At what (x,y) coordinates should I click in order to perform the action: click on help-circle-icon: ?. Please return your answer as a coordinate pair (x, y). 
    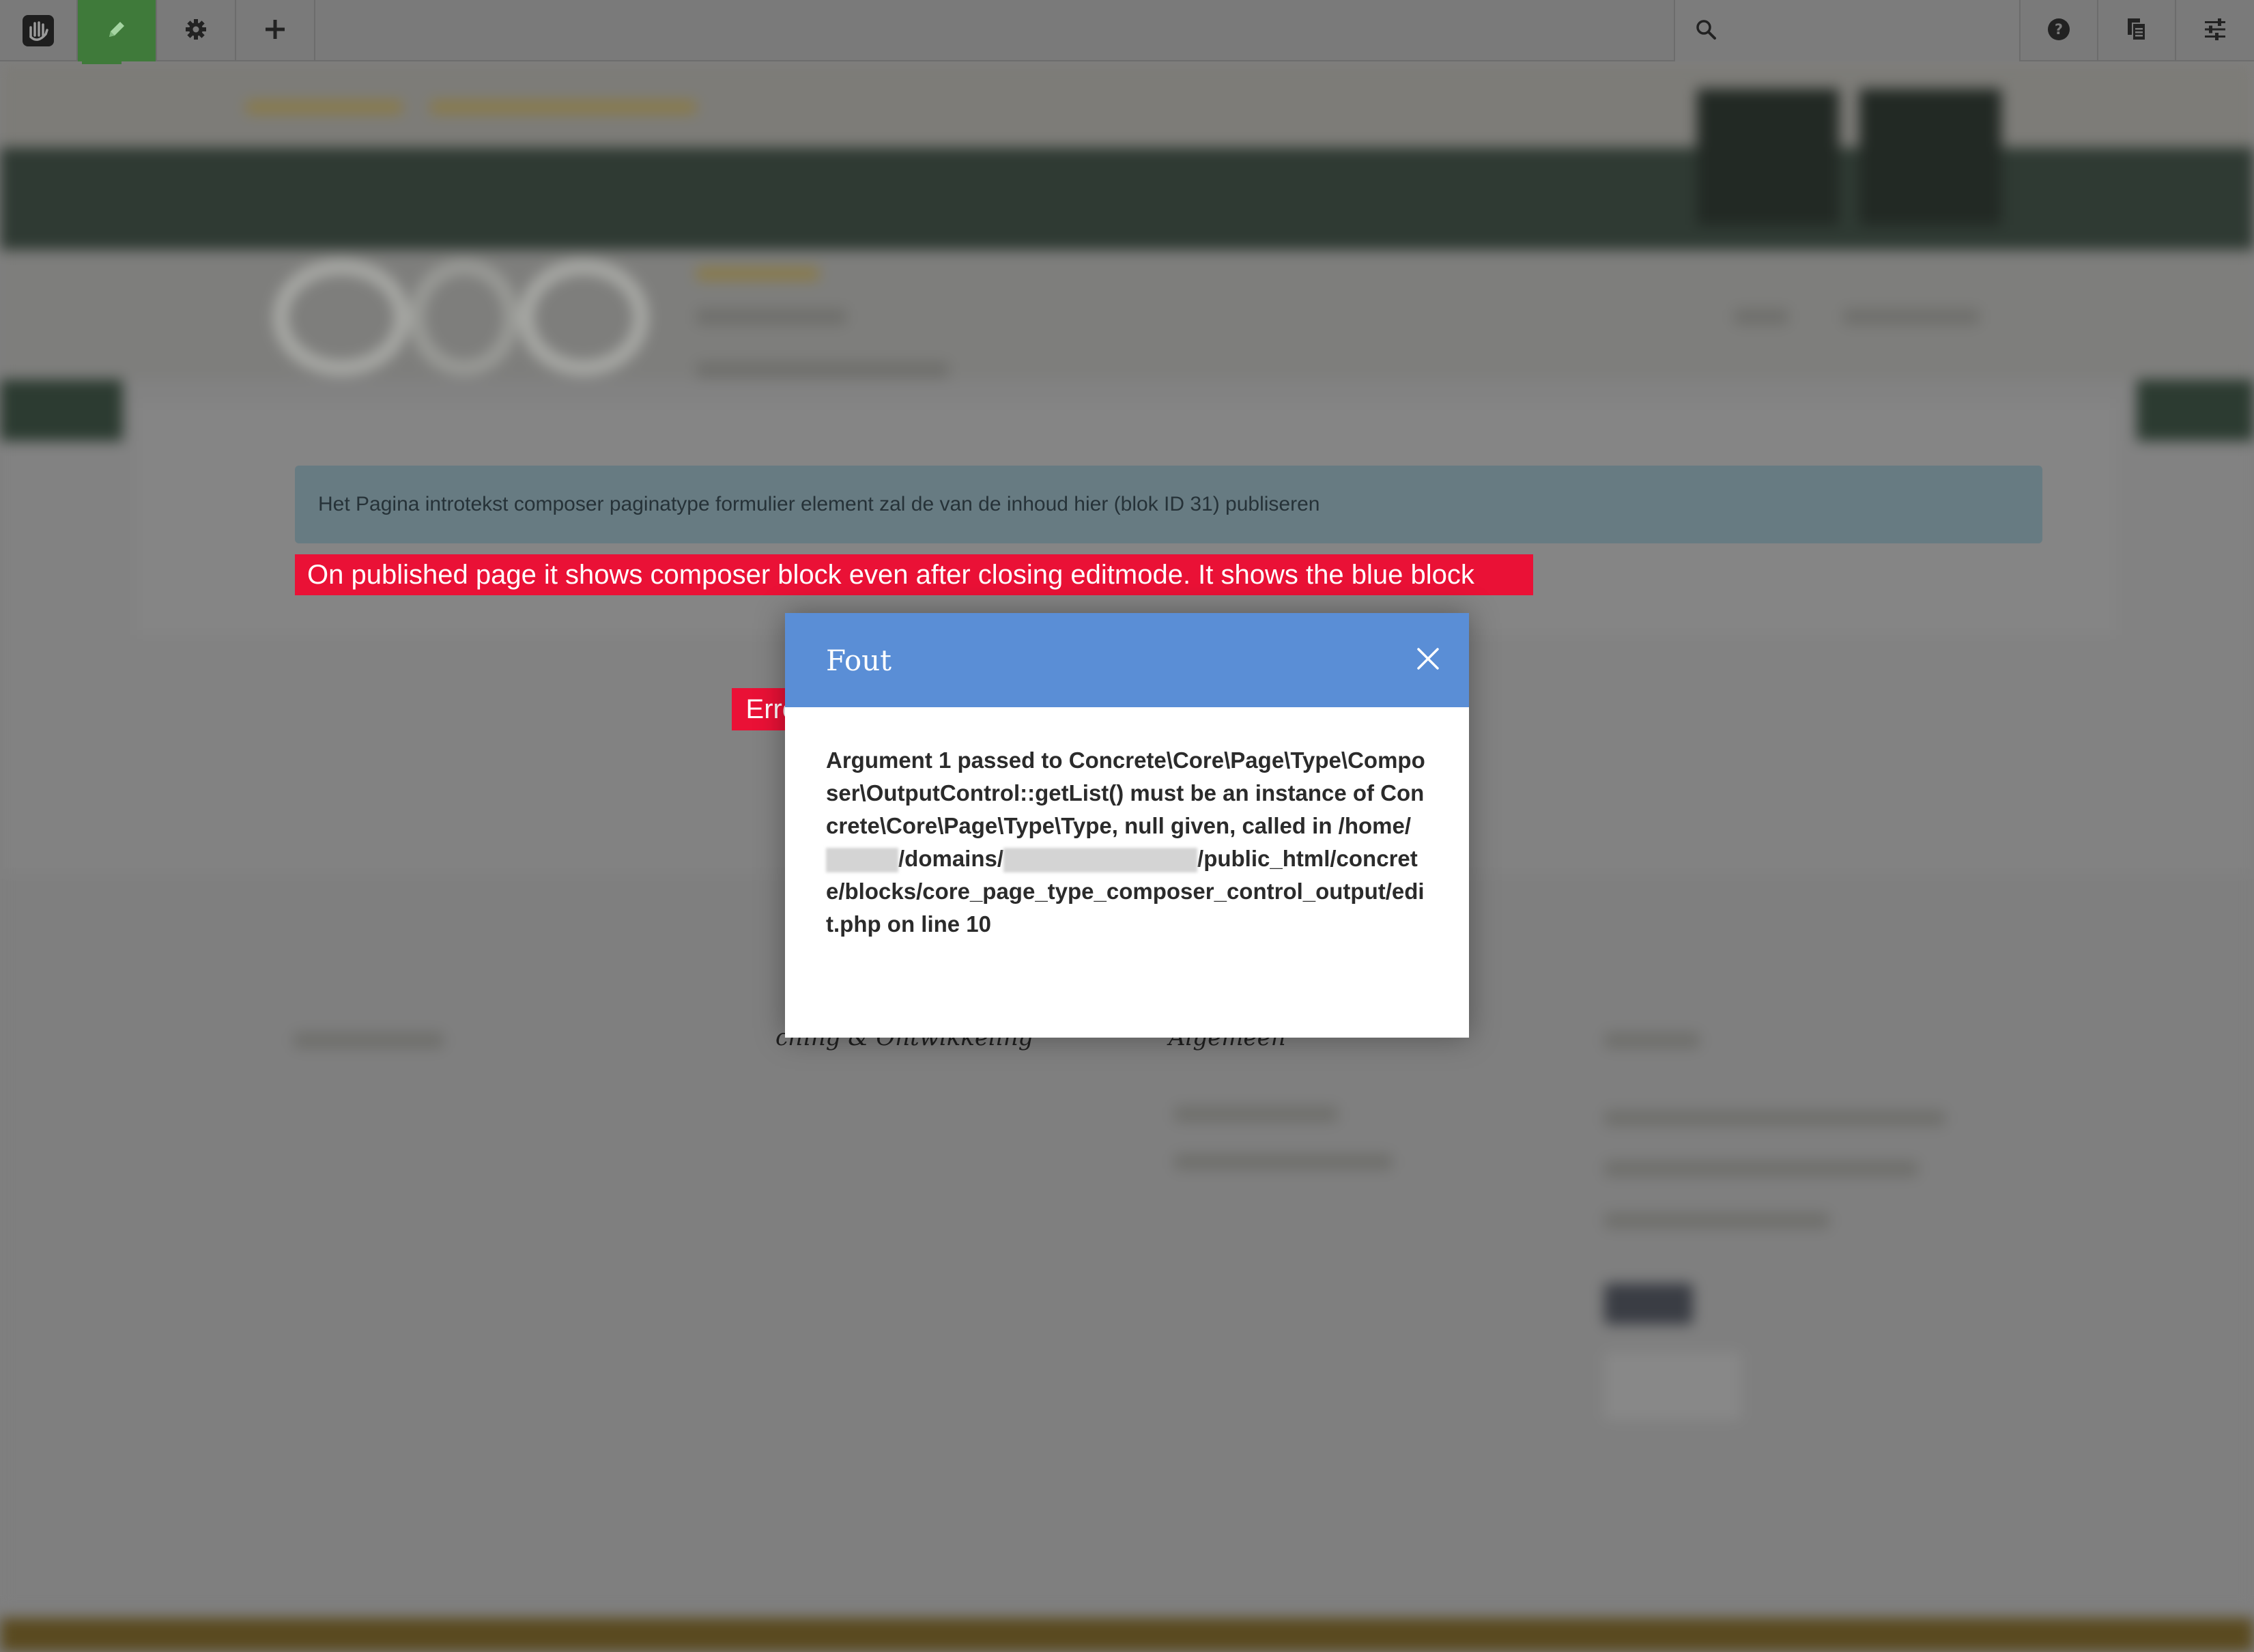
    Looking at the image, I should click on (2058, 31).